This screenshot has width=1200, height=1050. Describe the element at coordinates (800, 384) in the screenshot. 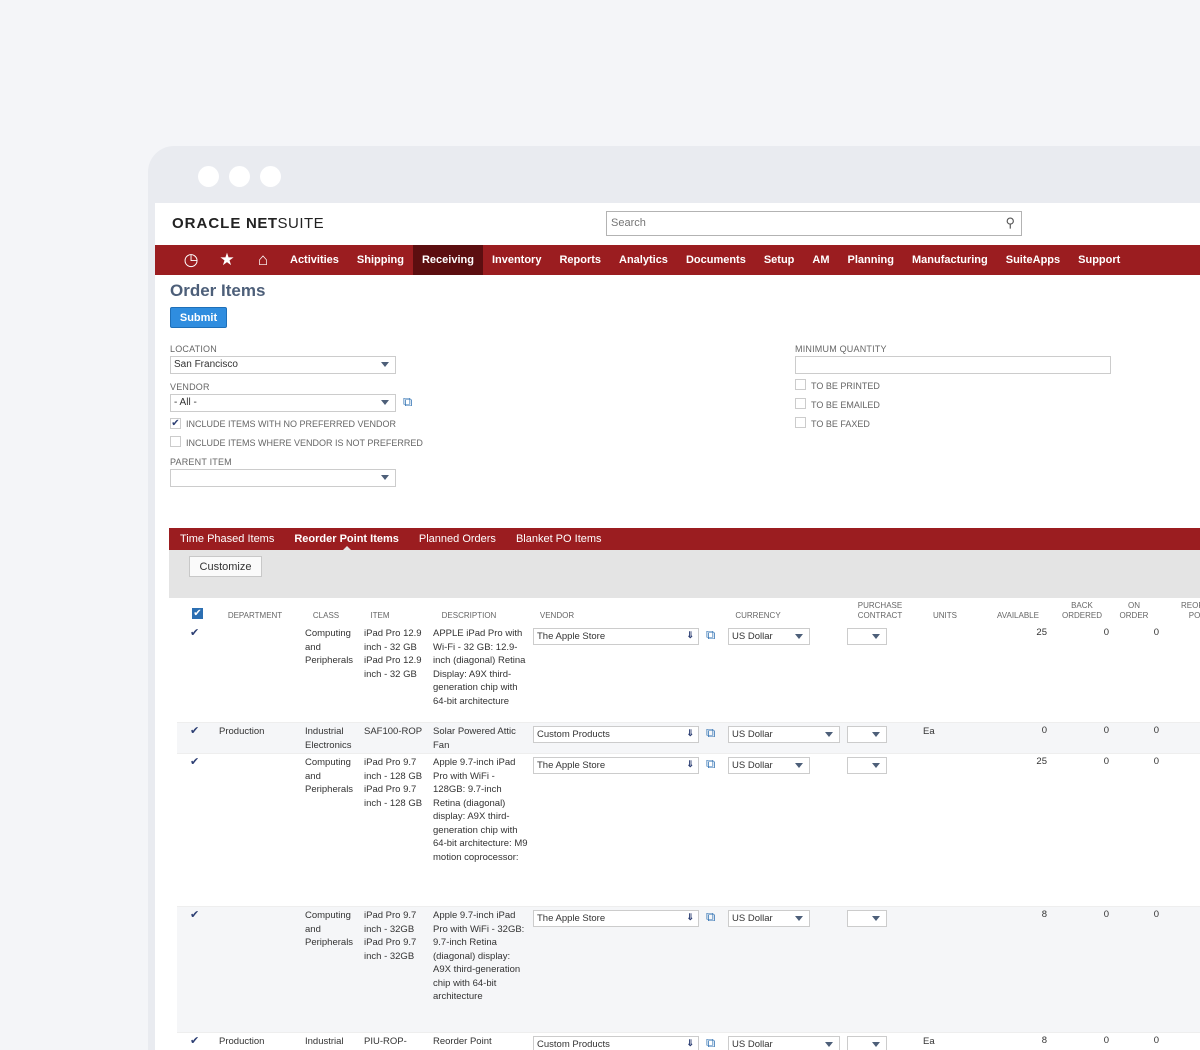

I see `to-be-printed-checkbox` at that location.